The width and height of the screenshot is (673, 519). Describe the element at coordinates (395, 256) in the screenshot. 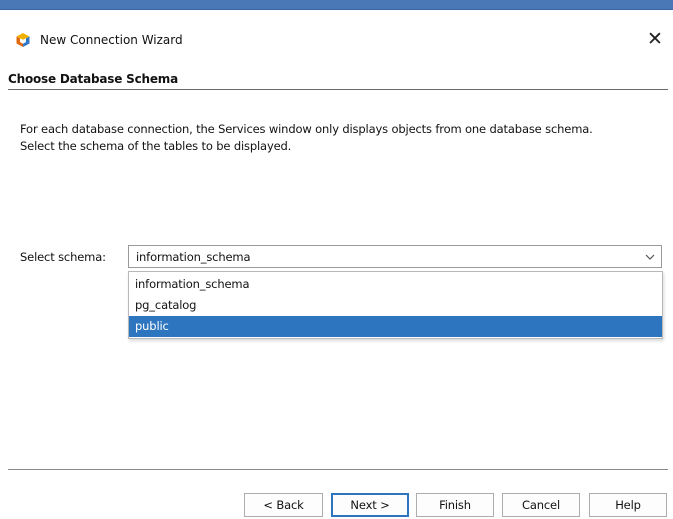

I see `schema-combobox: information_schema` at that location.